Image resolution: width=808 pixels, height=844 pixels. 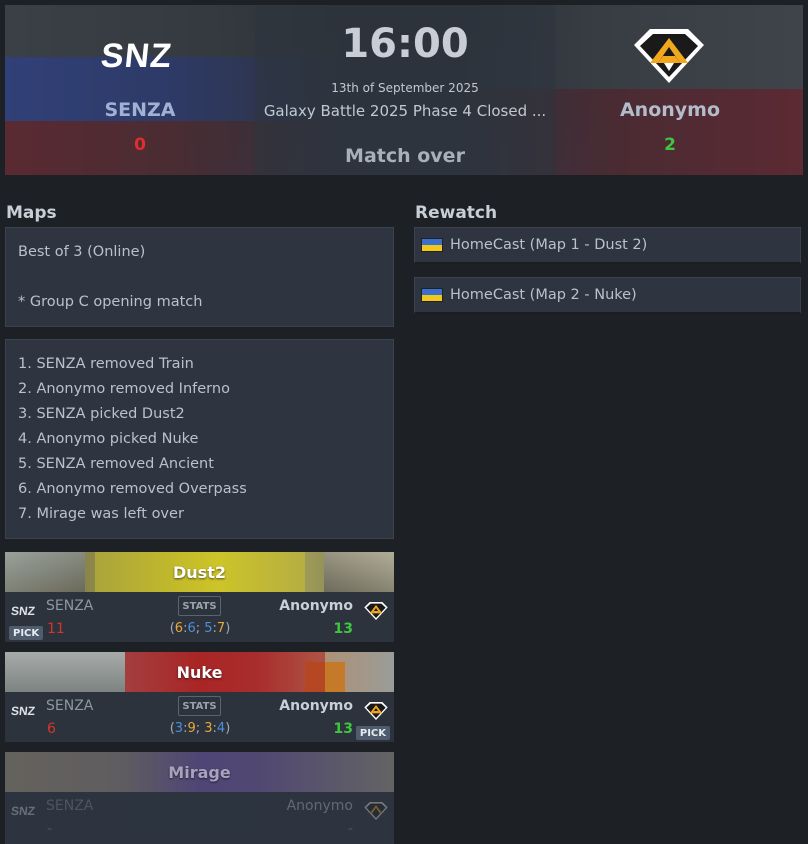 What do you see at coordinates (116, 464) in the screenshot?
I see `veto-step: 5. SENZA removed Ancient` at bounding box center [116, 464].